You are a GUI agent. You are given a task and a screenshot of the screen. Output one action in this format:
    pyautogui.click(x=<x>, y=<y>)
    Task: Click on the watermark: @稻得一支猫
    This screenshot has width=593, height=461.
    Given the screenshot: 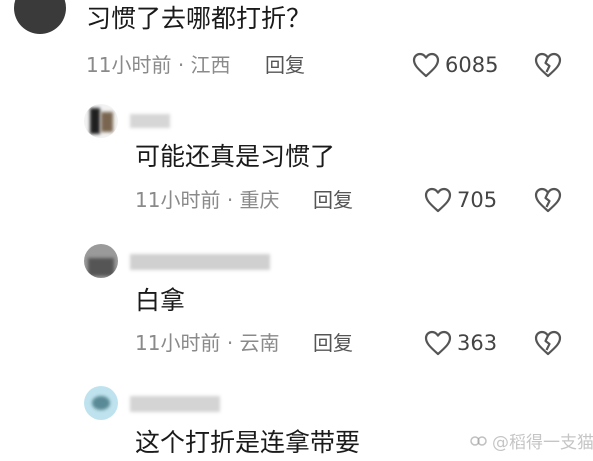 What is the action you would take?
    pyautogui.click(x=531, y=440)
    